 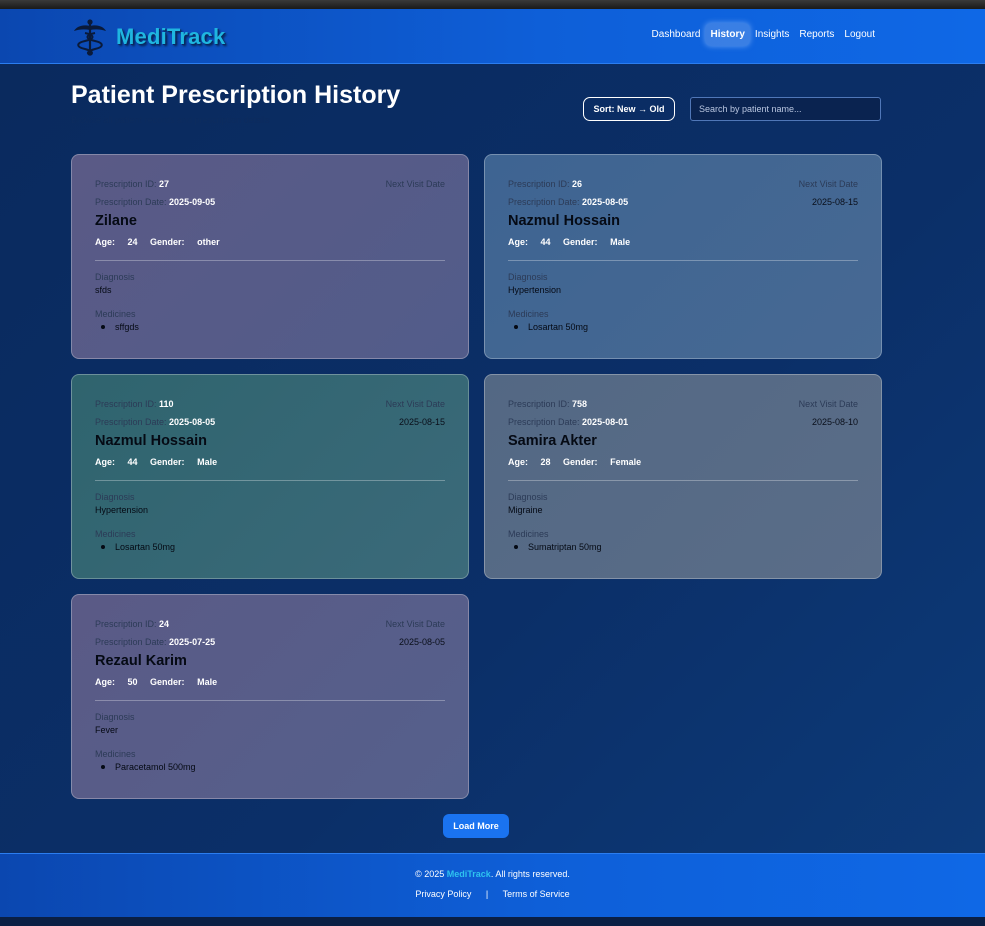 What do you see at coordinates (727, 34) in the screenshot?
I see `nav-history: History` at bounding box center [727, 34].